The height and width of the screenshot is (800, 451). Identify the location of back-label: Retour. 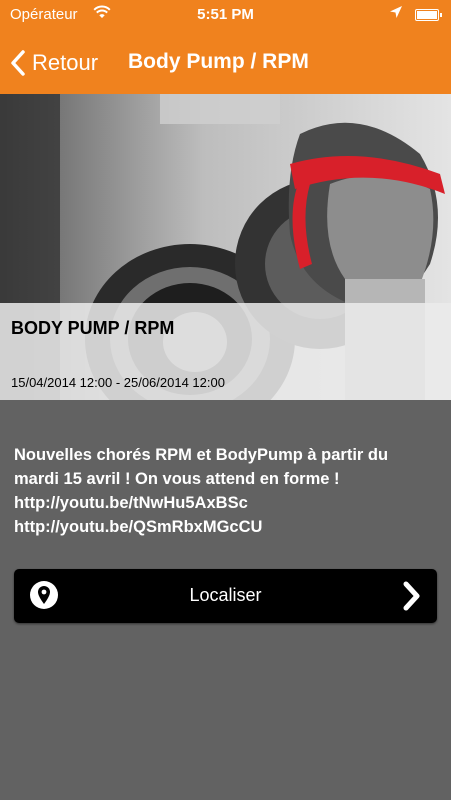
(65, 62).